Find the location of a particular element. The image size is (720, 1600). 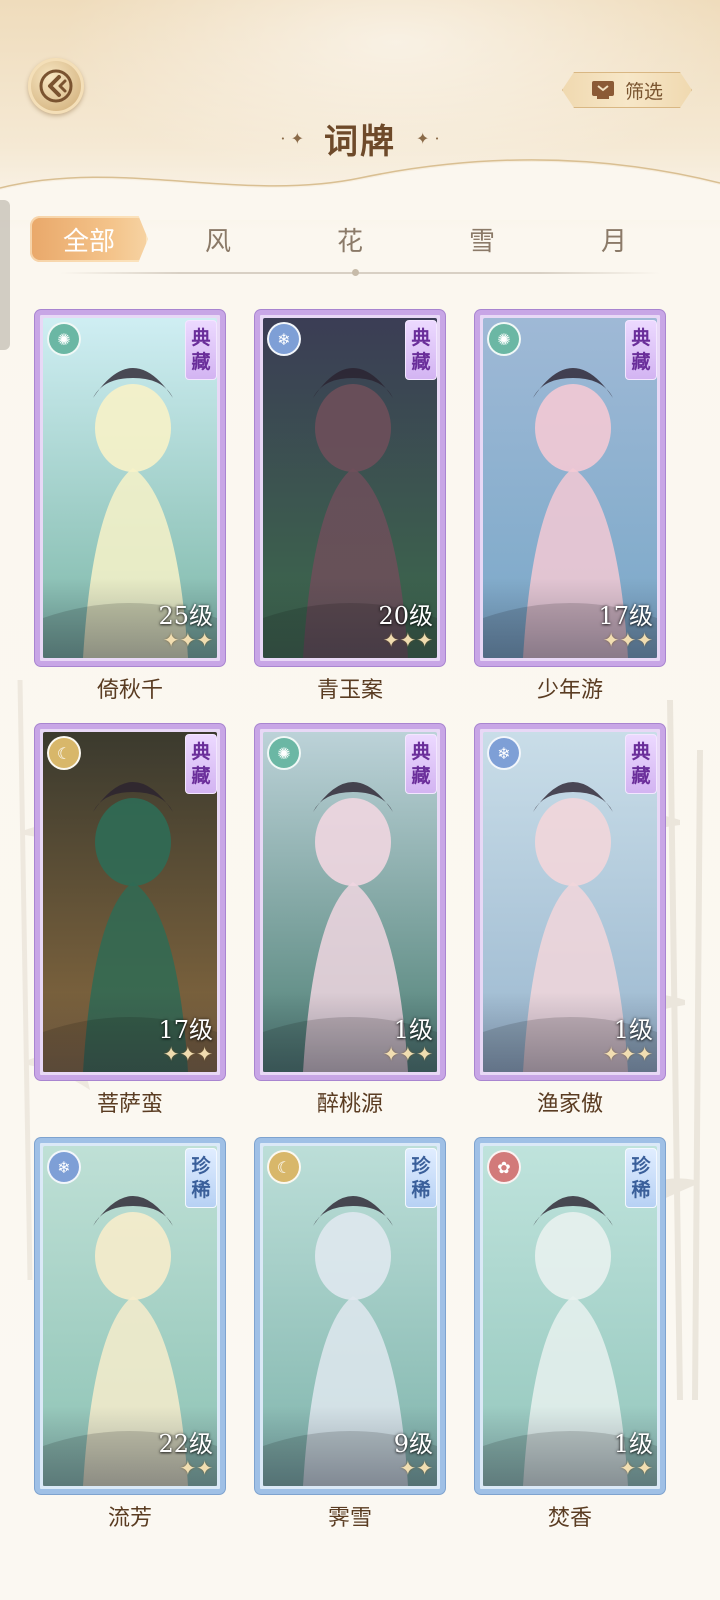

card-level: 25级 is located at coordinates (185, 616).